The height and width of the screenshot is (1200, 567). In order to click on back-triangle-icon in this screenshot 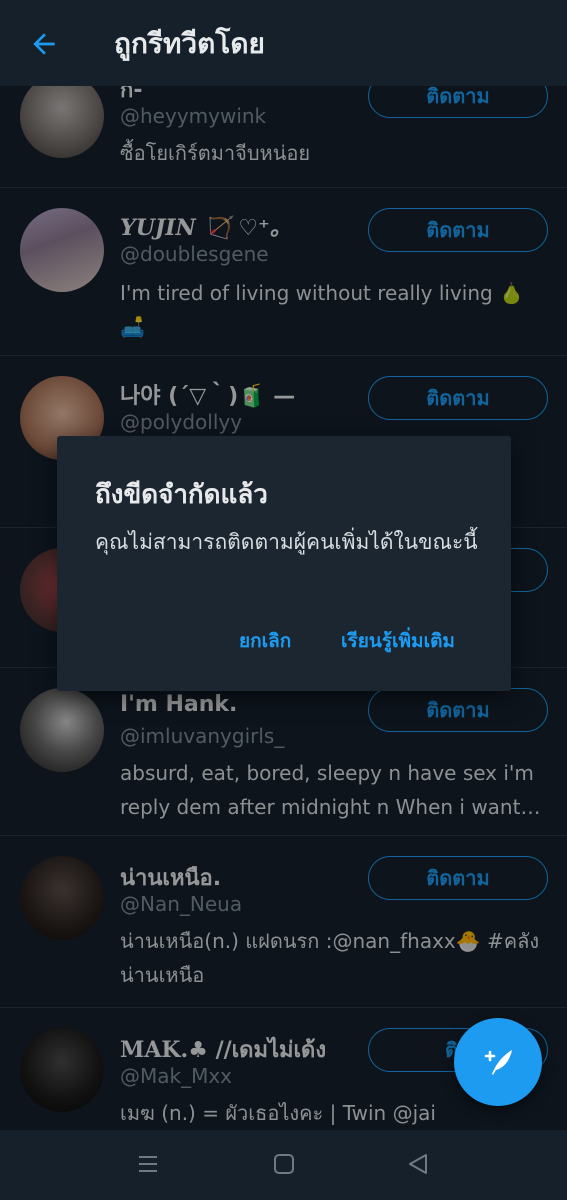, I will do `click(418, 1164)`.